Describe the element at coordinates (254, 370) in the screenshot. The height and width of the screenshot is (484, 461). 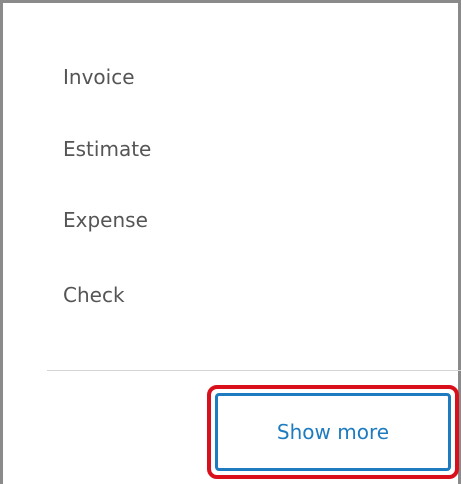
I see `menu-divider` at that location.